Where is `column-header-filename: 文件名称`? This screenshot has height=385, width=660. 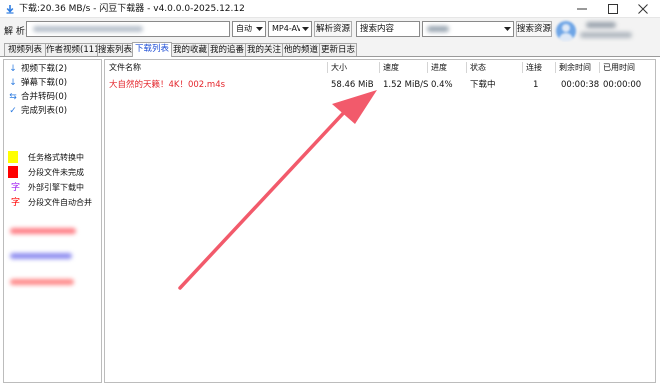 column-header-filename: 文件名称 is located at coordinates (125, 68).